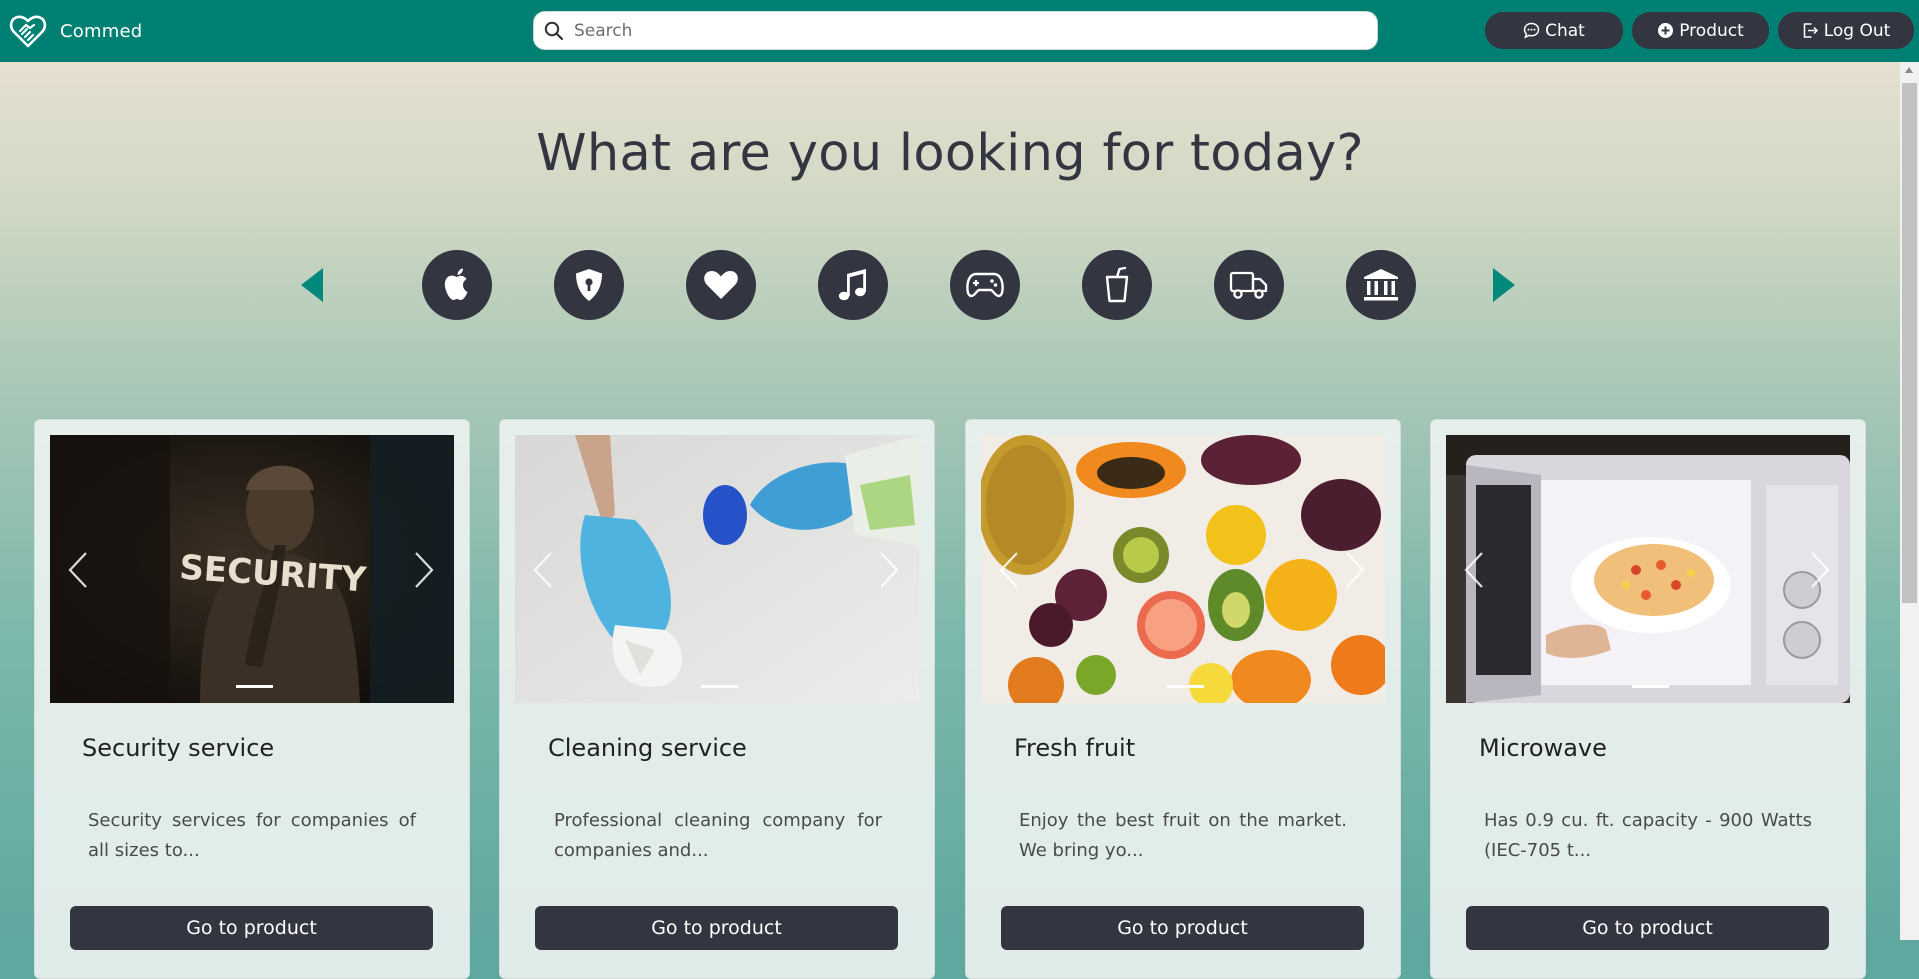 This screenshot has width=1919, height=979. I want to click on product-card: SECURITY, so click(252, 699).